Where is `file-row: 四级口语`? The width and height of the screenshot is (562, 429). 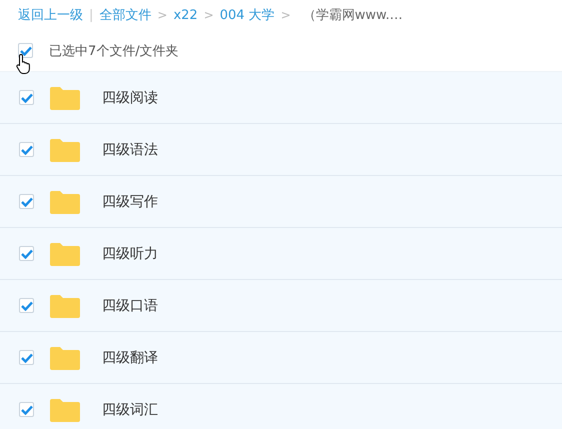 file-row: 四级口语 is located at coordinates (281, 306).